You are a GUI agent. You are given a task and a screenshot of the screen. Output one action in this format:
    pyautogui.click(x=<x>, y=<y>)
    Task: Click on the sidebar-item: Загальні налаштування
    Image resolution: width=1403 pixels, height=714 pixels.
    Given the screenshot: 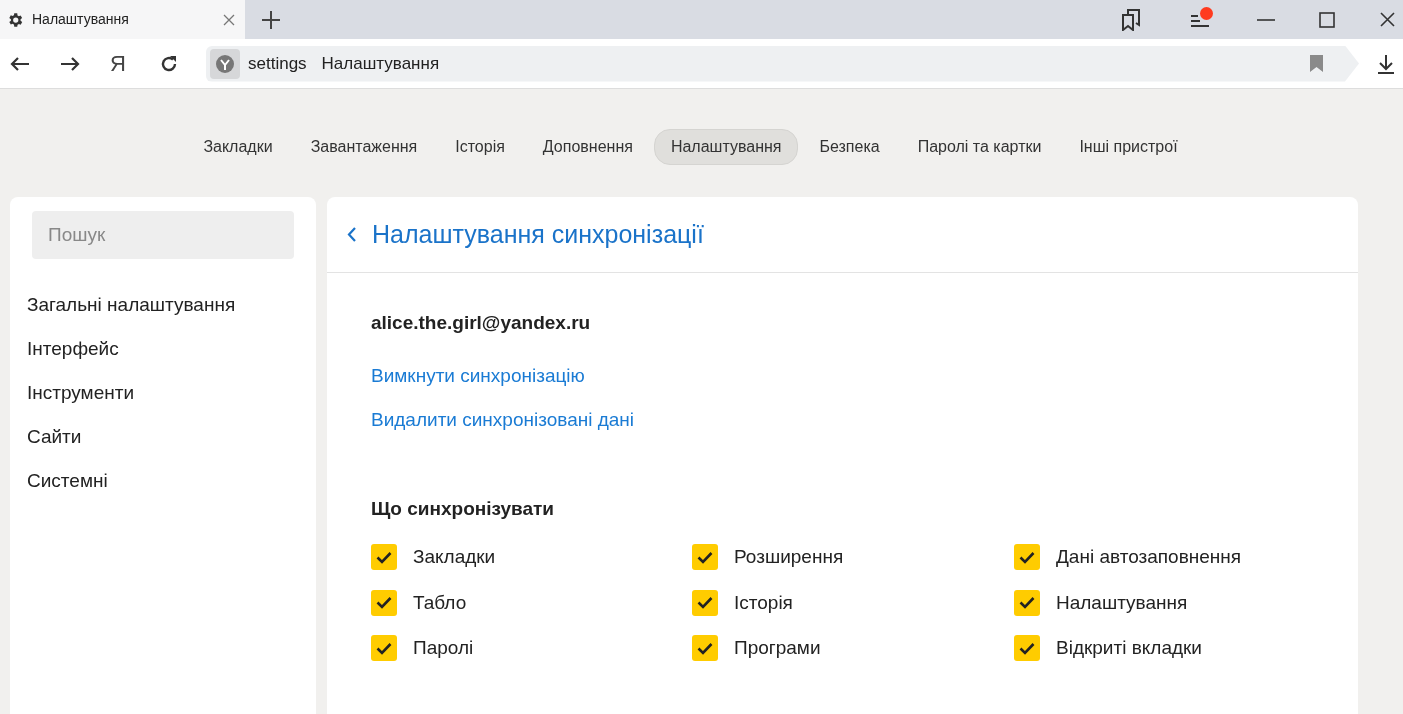 What is the action you would take?
    pyautogui.click(x=131, y=305)
    